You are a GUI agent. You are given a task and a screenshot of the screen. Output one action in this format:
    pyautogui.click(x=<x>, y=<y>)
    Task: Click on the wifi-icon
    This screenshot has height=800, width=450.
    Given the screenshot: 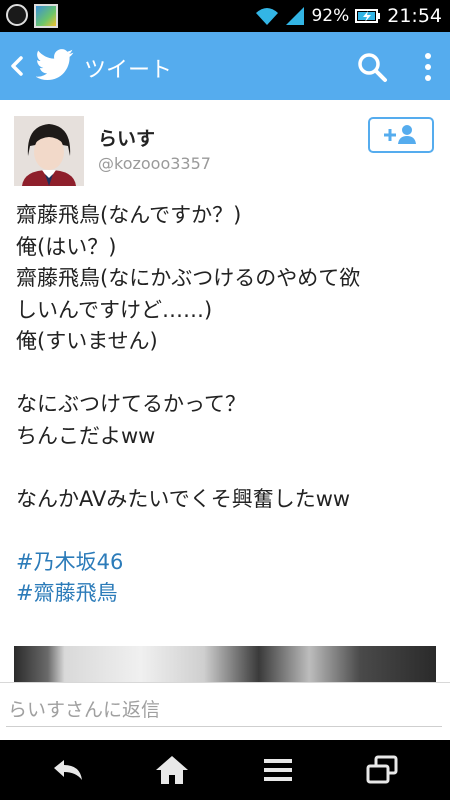 What is the action you would take?
    pyautogui.click(x=267, y=16)
    